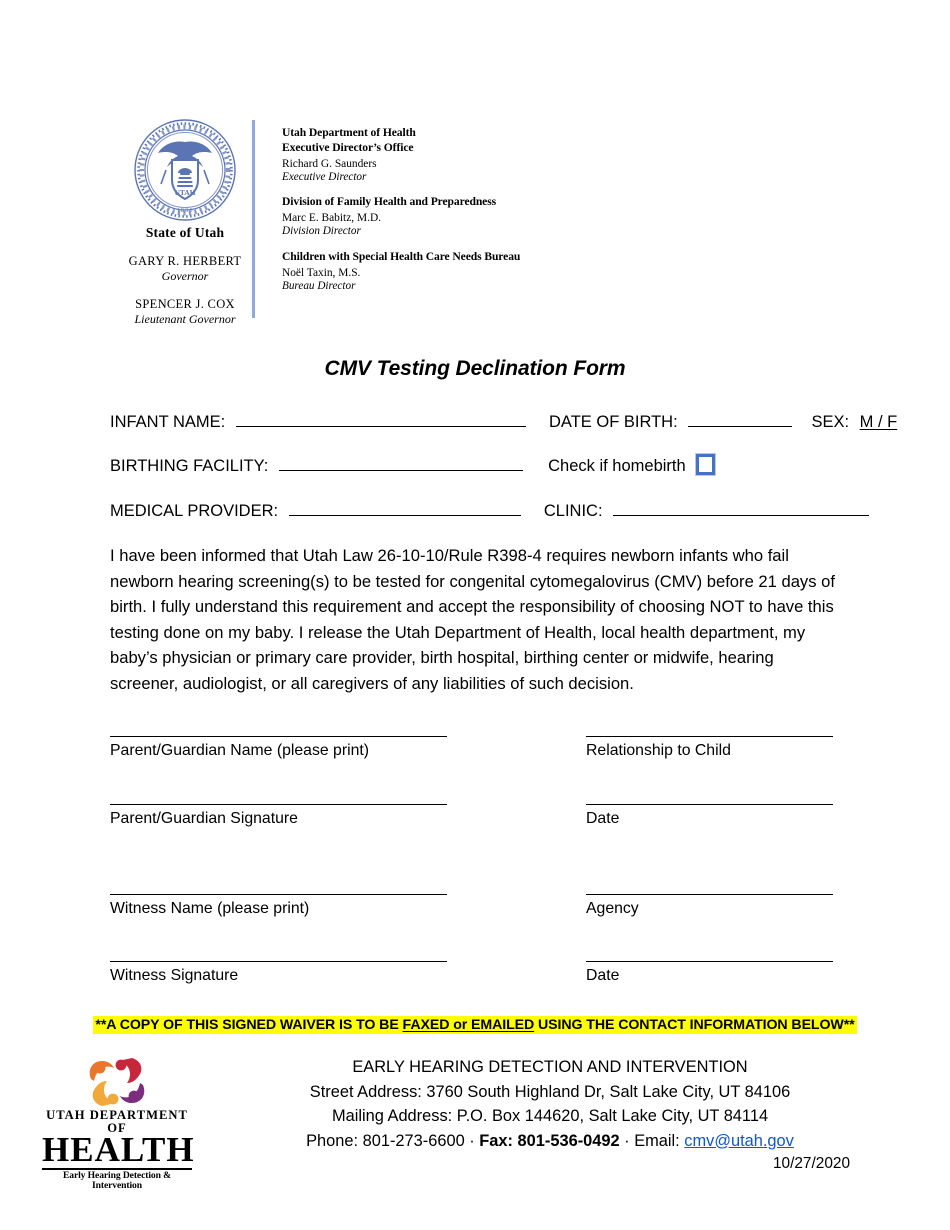  Describe the element at coordinates (706, 464) in the screenshot. I see `homebirth-checkbox` at that location.